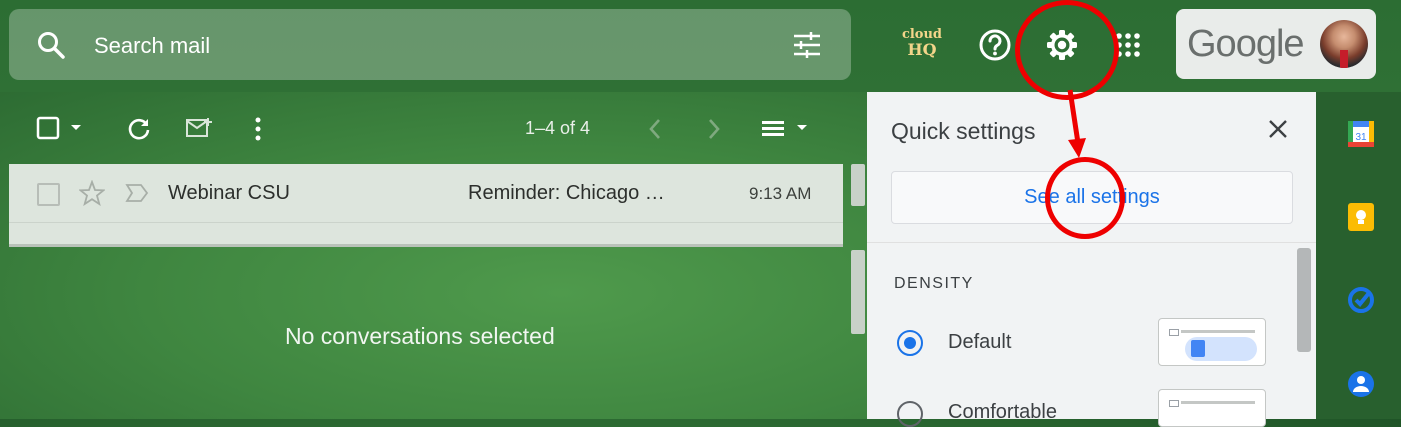 This screenshot has width=1401, height=427. I want to click on density-option-label: Comfortable, so click(1002, 412).